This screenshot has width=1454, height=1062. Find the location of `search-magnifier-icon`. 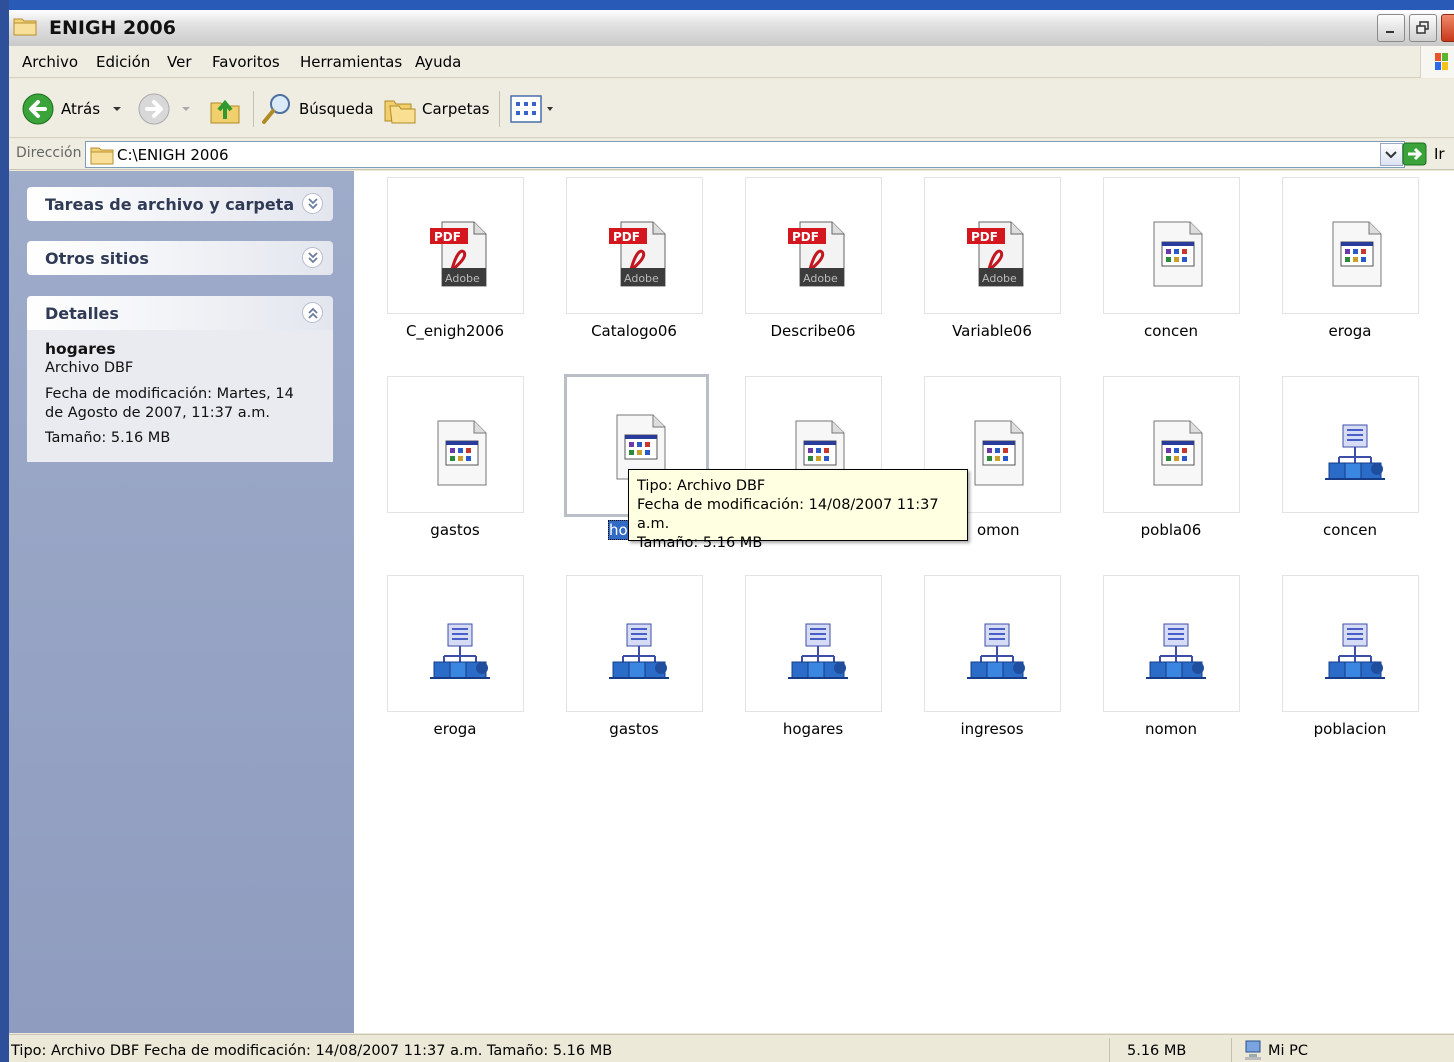

search-magnifier-icon is located at coordinates (276, 109).